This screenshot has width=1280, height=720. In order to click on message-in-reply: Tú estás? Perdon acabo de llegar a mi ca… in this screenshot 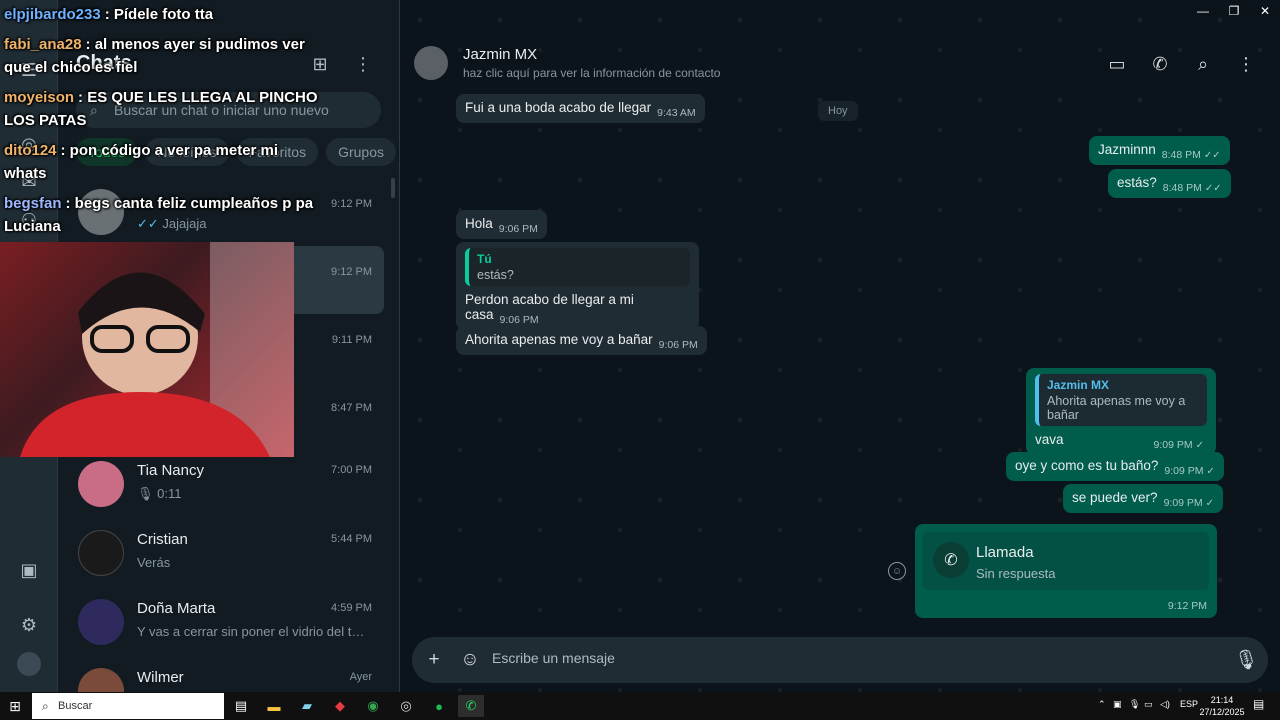, I will do `click(577, 286)`.